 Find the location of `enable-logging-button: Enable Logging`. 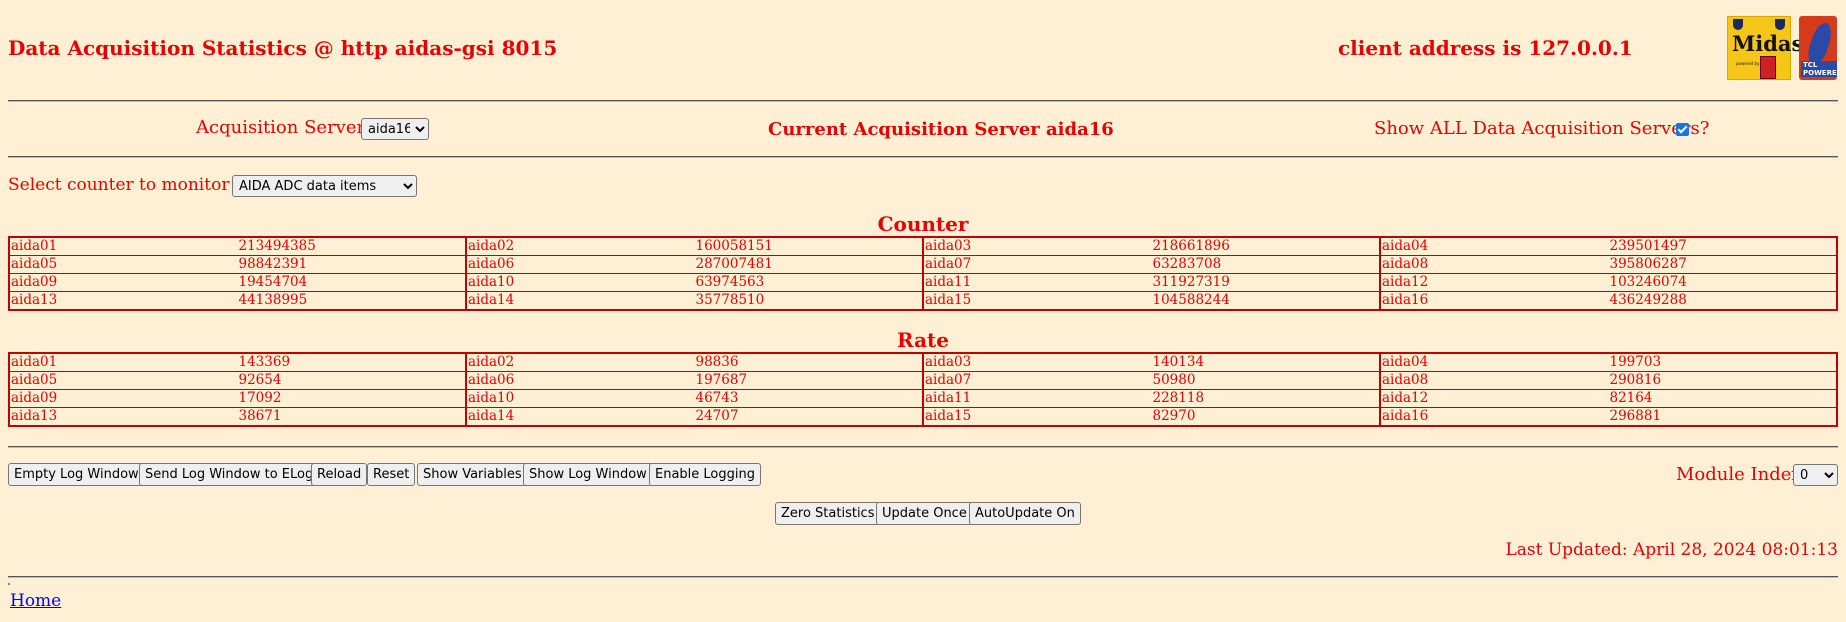

enable-logging-button: Enable Logging is located at coordinates (705, 474).